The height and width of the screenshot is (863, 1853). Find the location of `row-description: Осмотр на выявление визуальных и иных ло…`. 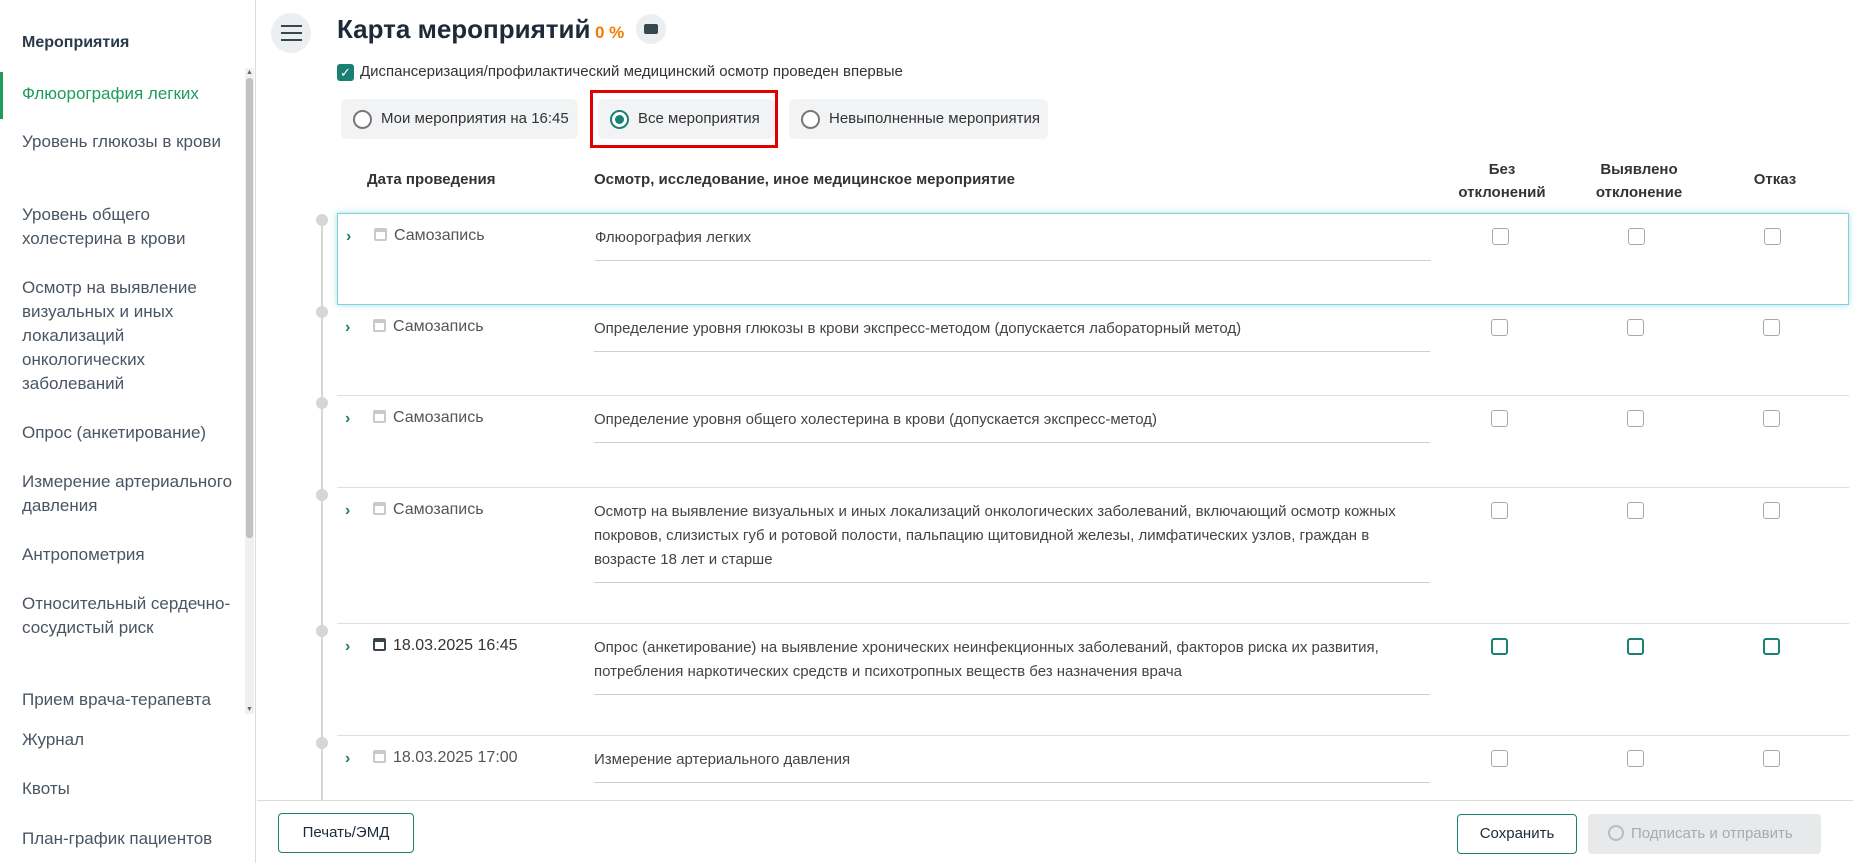

row-description: Осмотр на выявление визуальных и иных ло… is located at coordinates (1012, 541).